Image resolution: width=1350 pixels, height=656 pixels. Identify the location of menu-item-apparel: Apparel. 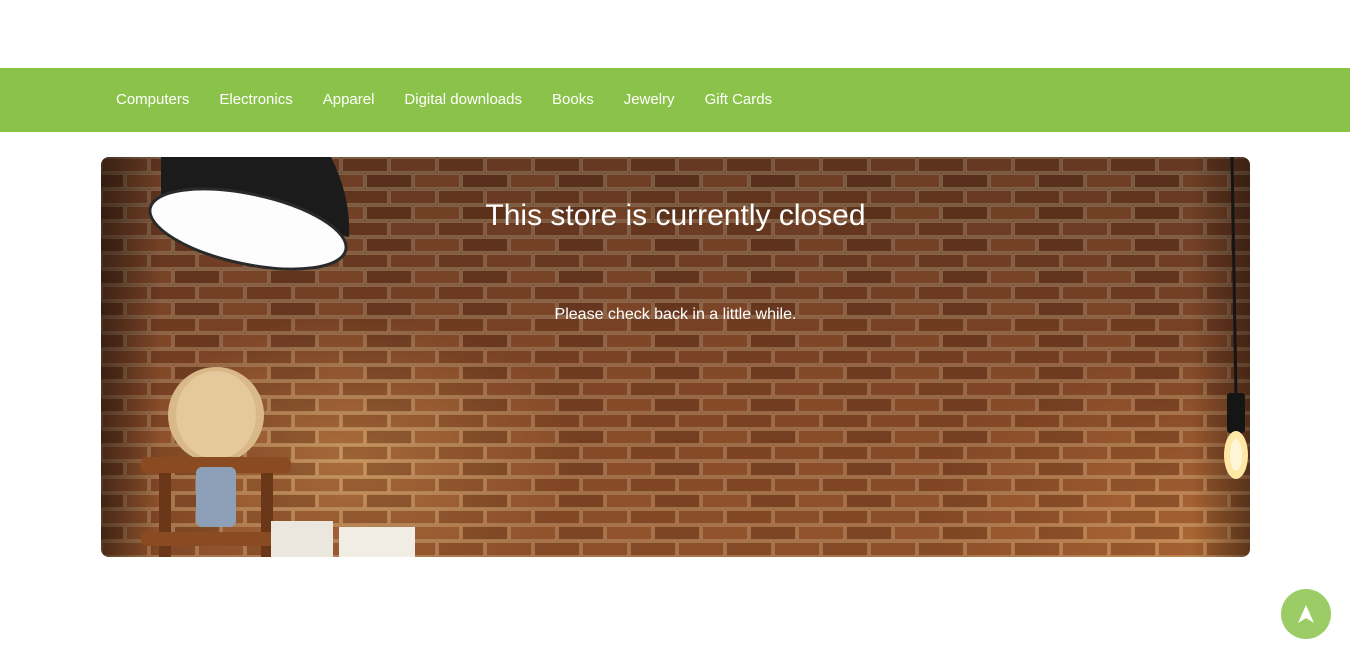
(349, 100).